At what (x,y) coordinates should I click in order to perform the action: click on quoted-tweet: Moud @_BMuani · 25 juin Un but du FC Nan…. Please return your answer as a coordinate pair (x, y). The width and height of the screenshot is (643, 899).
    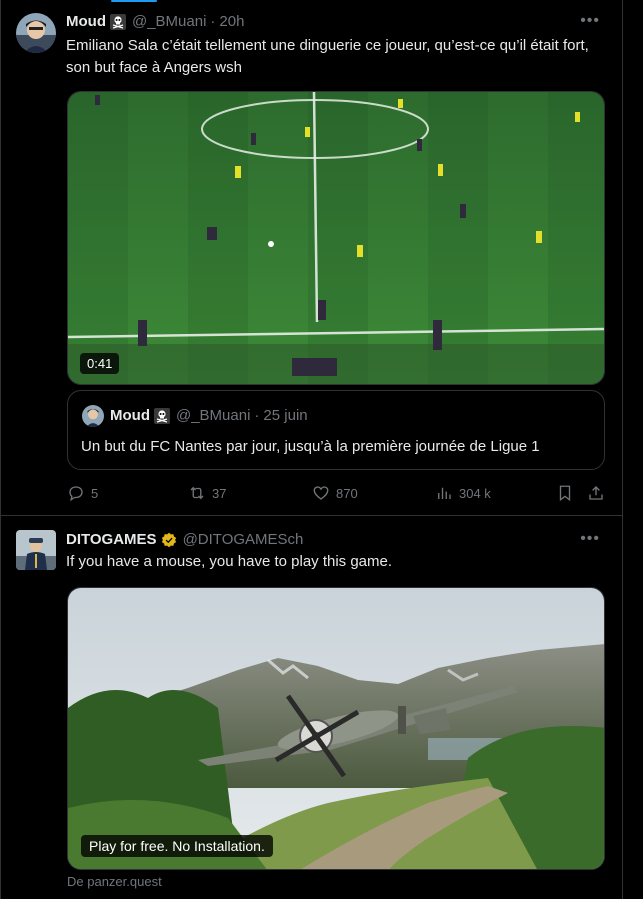
    Looking at the image, I should click on (336, 430).